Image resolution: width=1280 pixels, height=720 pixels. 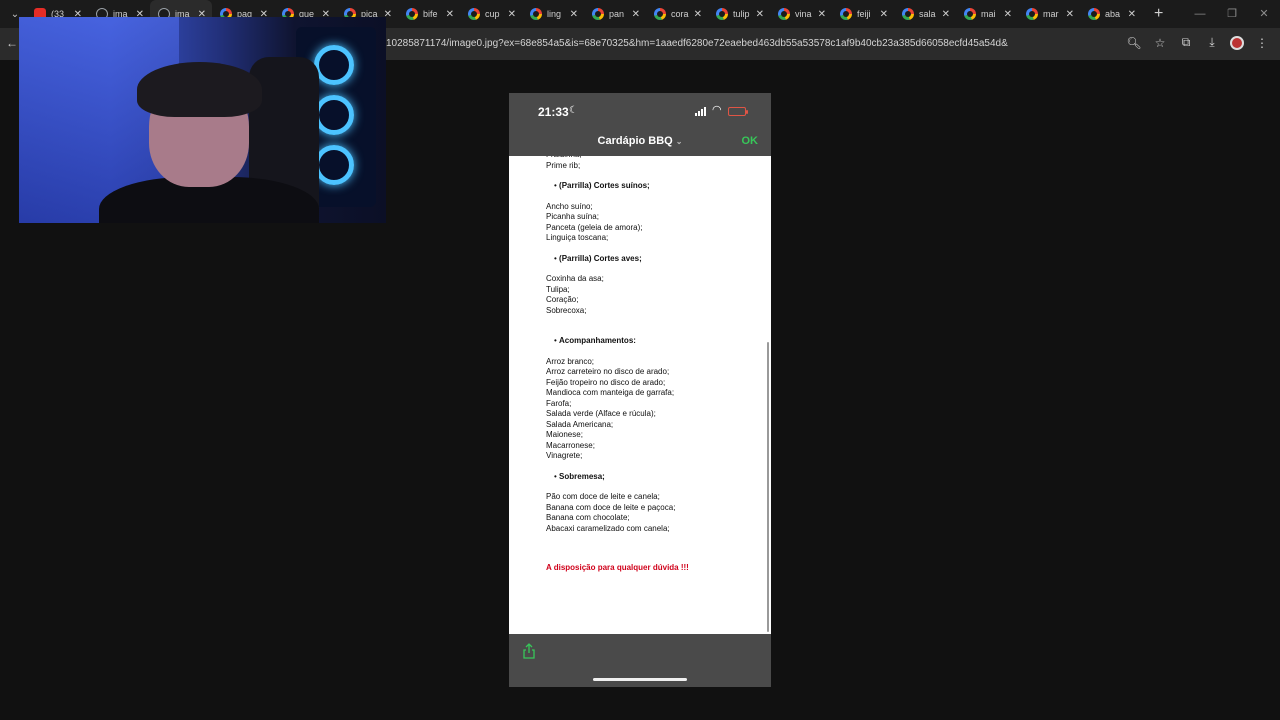 What do you see at coordinates (1262, 43) in the screenshot?
I see `menu-kebab-icon: ⋮` at bounding box center [1262, 43].